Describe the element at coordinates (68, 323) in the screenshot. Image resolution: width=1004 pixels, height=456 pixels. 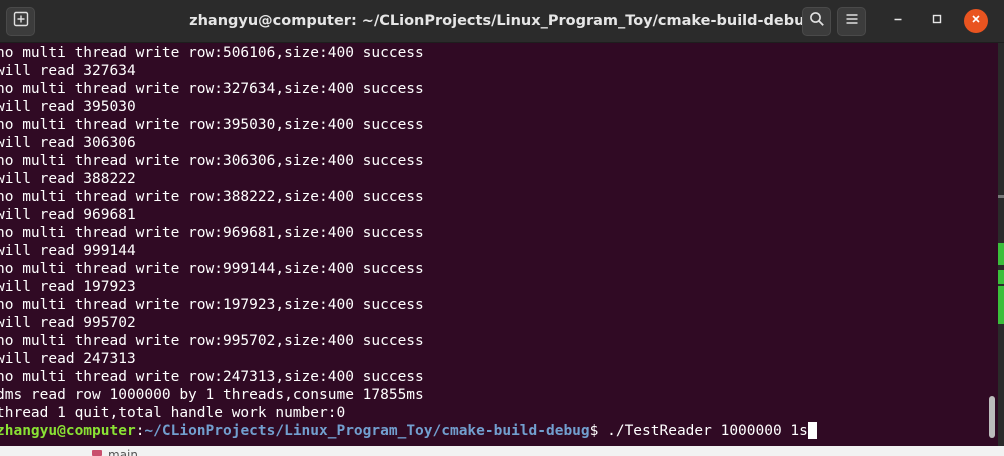
I see `output-line: will read 995702` at that location.